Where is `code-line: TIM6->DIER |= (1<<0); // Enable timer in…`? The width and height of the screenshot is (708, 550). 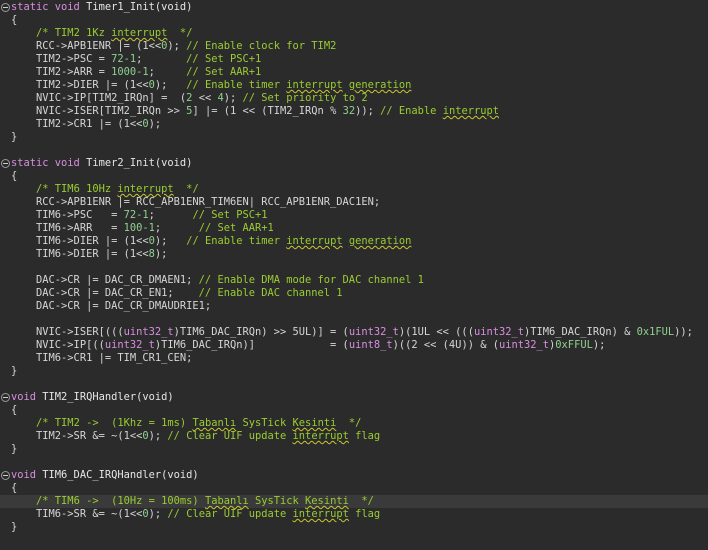 code-line: TIM6->DIER |= (1<<0); // Enable timer in… is located at coordinates (354, 241).